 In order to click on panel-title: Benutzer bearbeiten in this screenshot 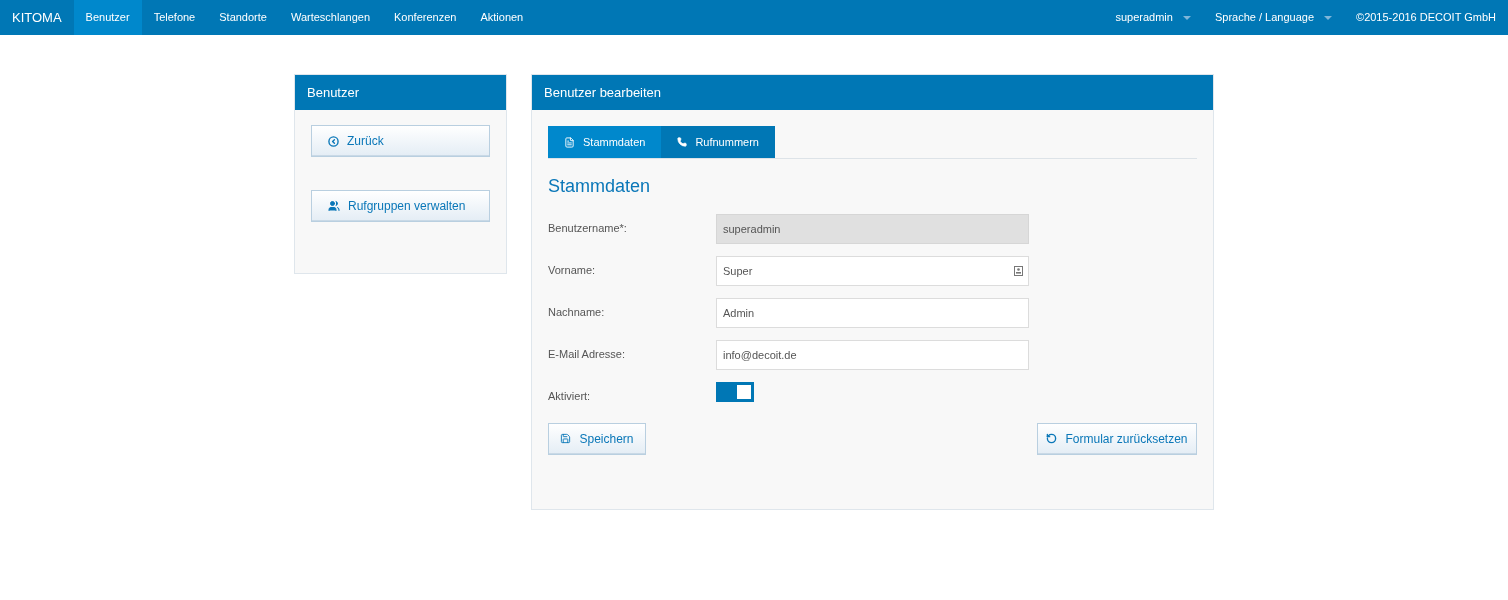, I will do `click(603, 92)`.